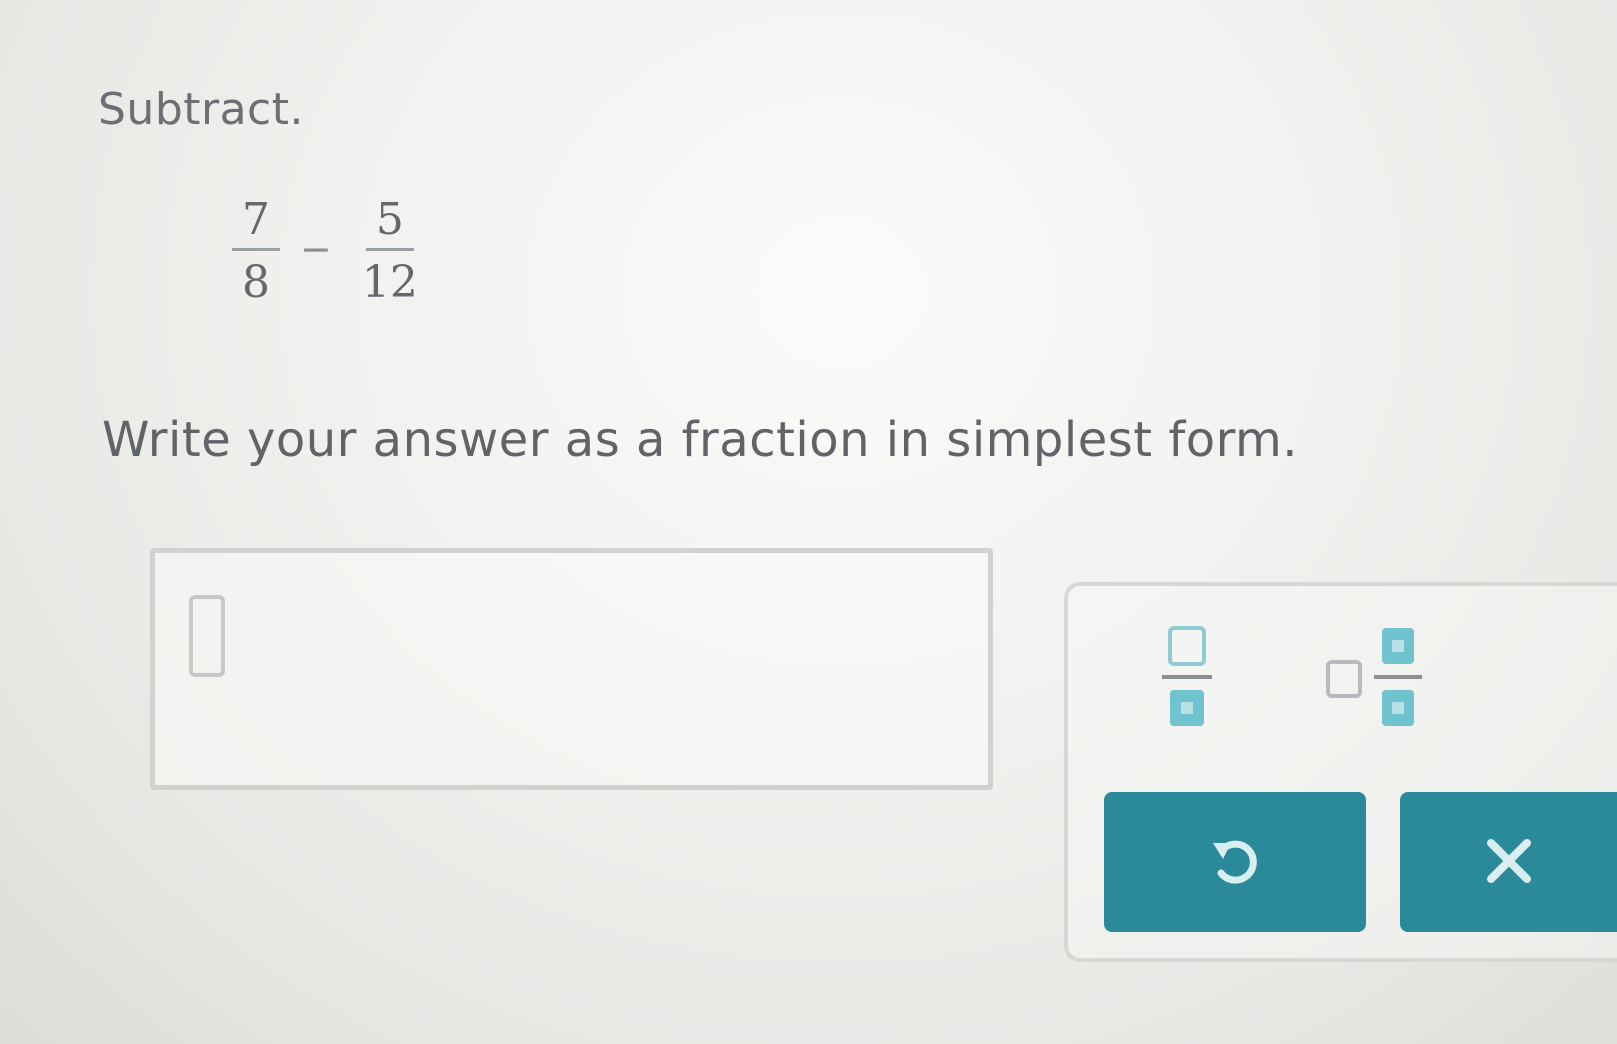  I want to click on undo-icon, so click(1235, 862).